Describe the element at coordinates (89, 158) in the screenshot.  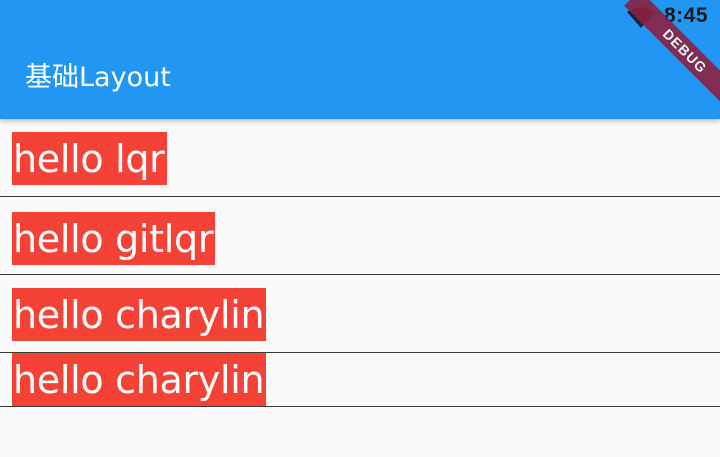
I see `list-item-label: hello lqr` at that location.